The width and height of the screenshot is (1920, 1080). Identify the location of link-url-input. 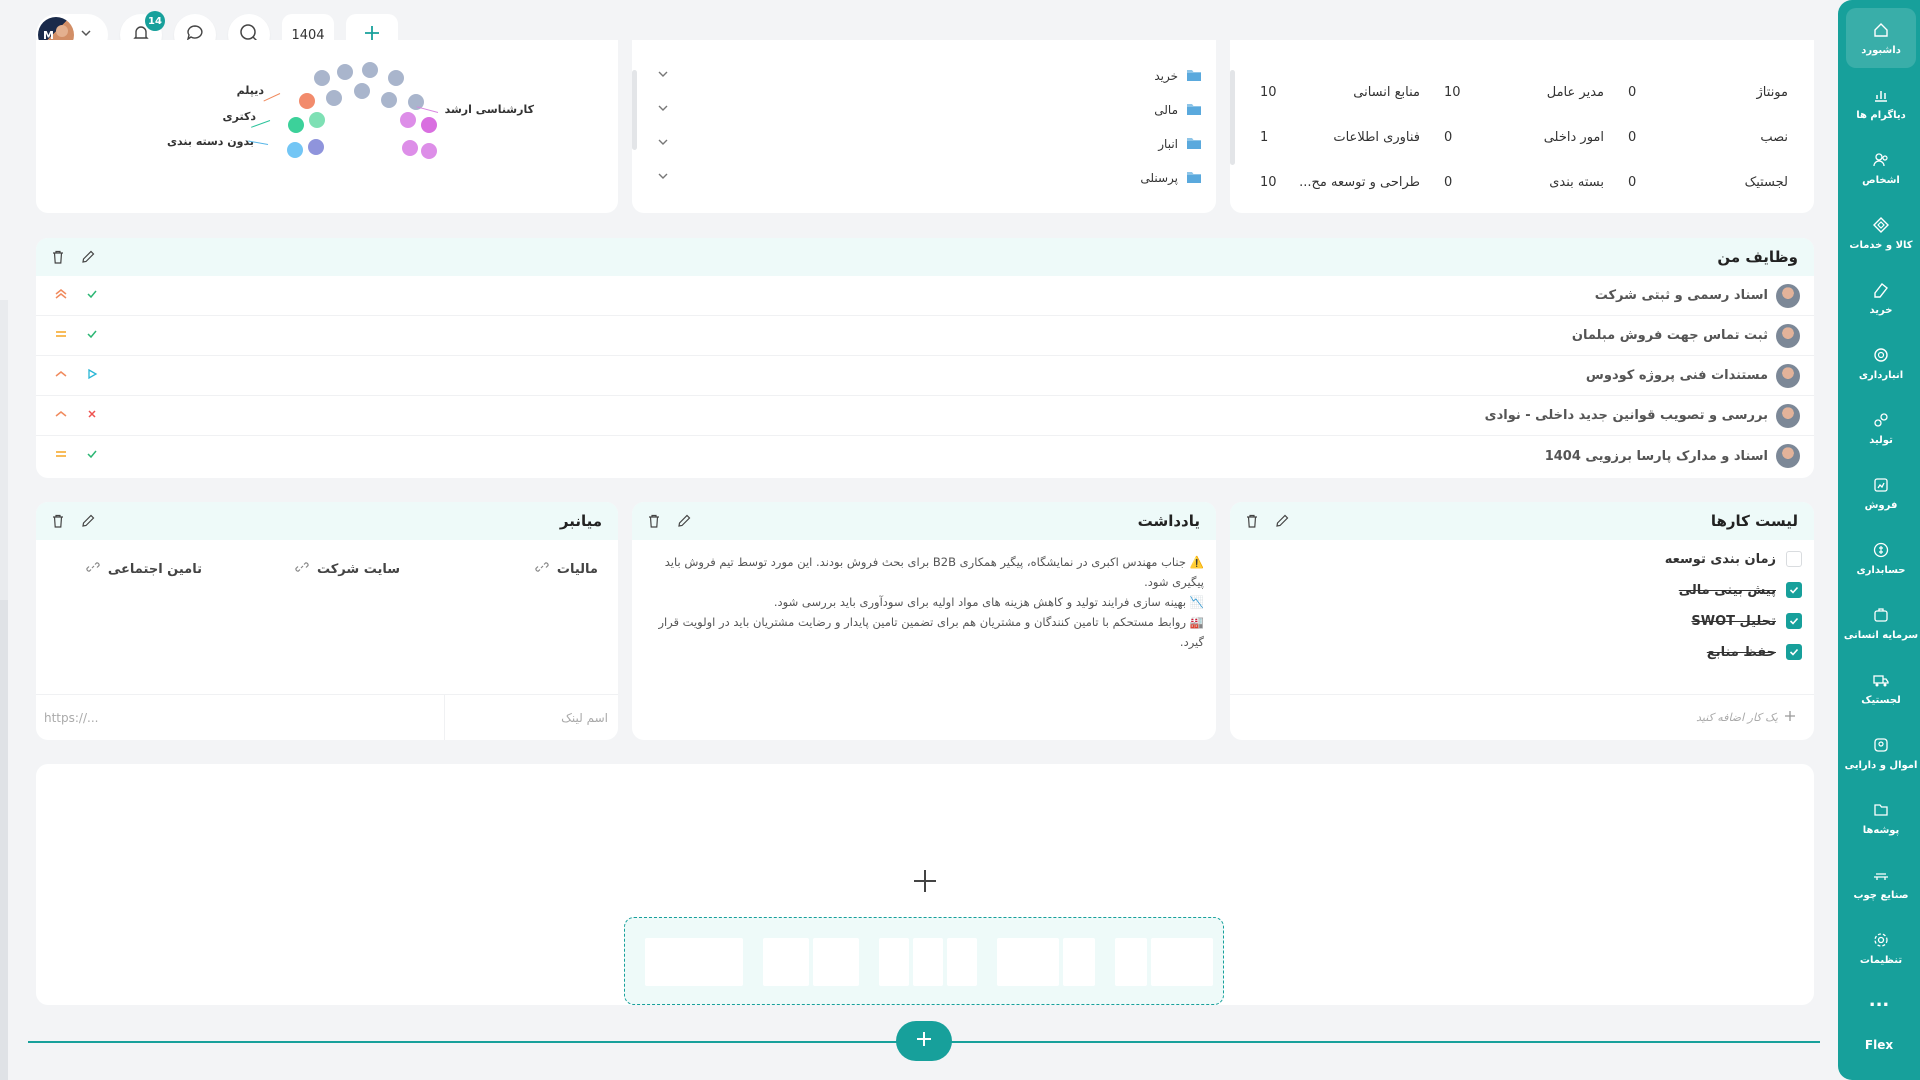
(194, 717).